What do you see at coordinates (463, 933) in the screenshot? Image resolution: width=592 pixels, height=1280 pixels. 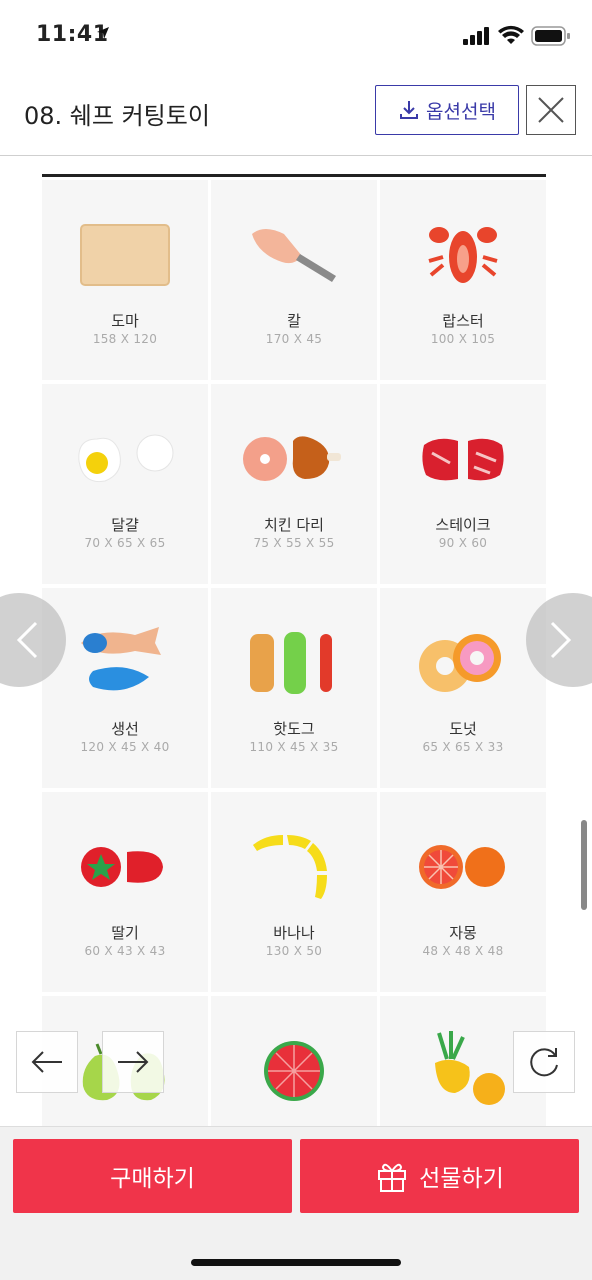 I see `item-name: 자몽` at bounding box center [463, 933].